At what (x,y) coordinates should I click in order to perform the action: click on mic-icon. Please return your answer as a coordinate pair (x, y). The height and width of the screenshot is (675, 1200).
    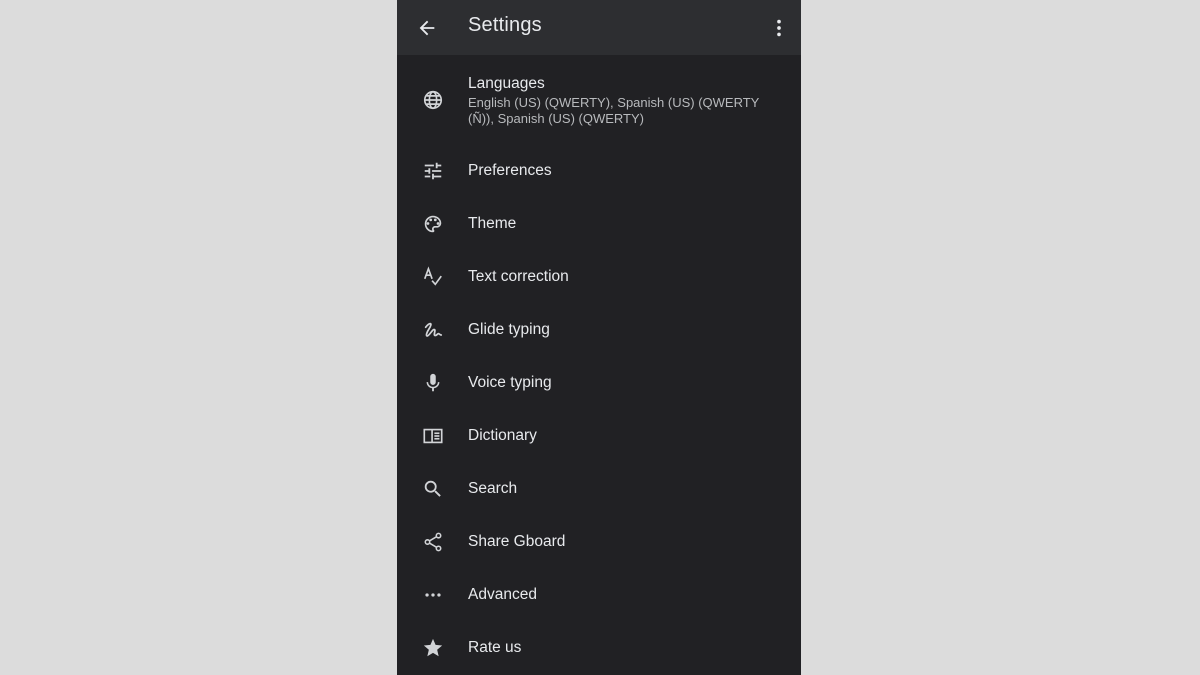
    Looking at the image, I should click on (433, 383).